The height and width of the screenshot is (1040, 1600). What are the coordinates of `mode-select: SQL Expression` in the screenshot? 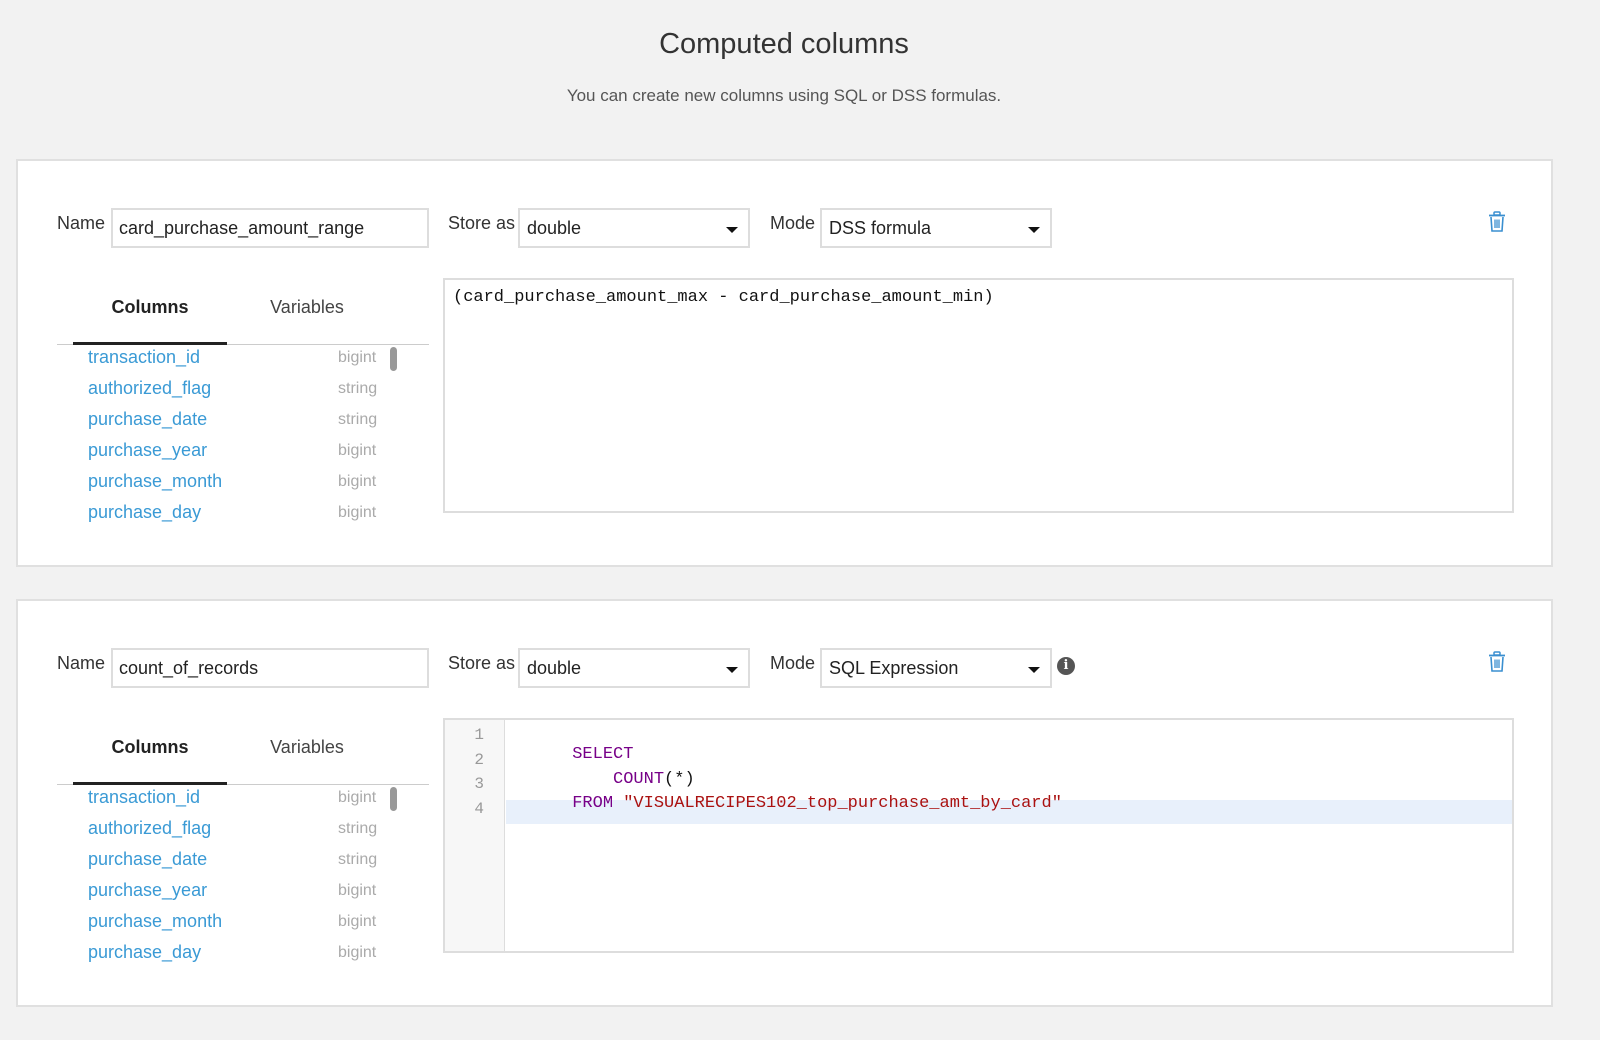 It's located at (936, 668).